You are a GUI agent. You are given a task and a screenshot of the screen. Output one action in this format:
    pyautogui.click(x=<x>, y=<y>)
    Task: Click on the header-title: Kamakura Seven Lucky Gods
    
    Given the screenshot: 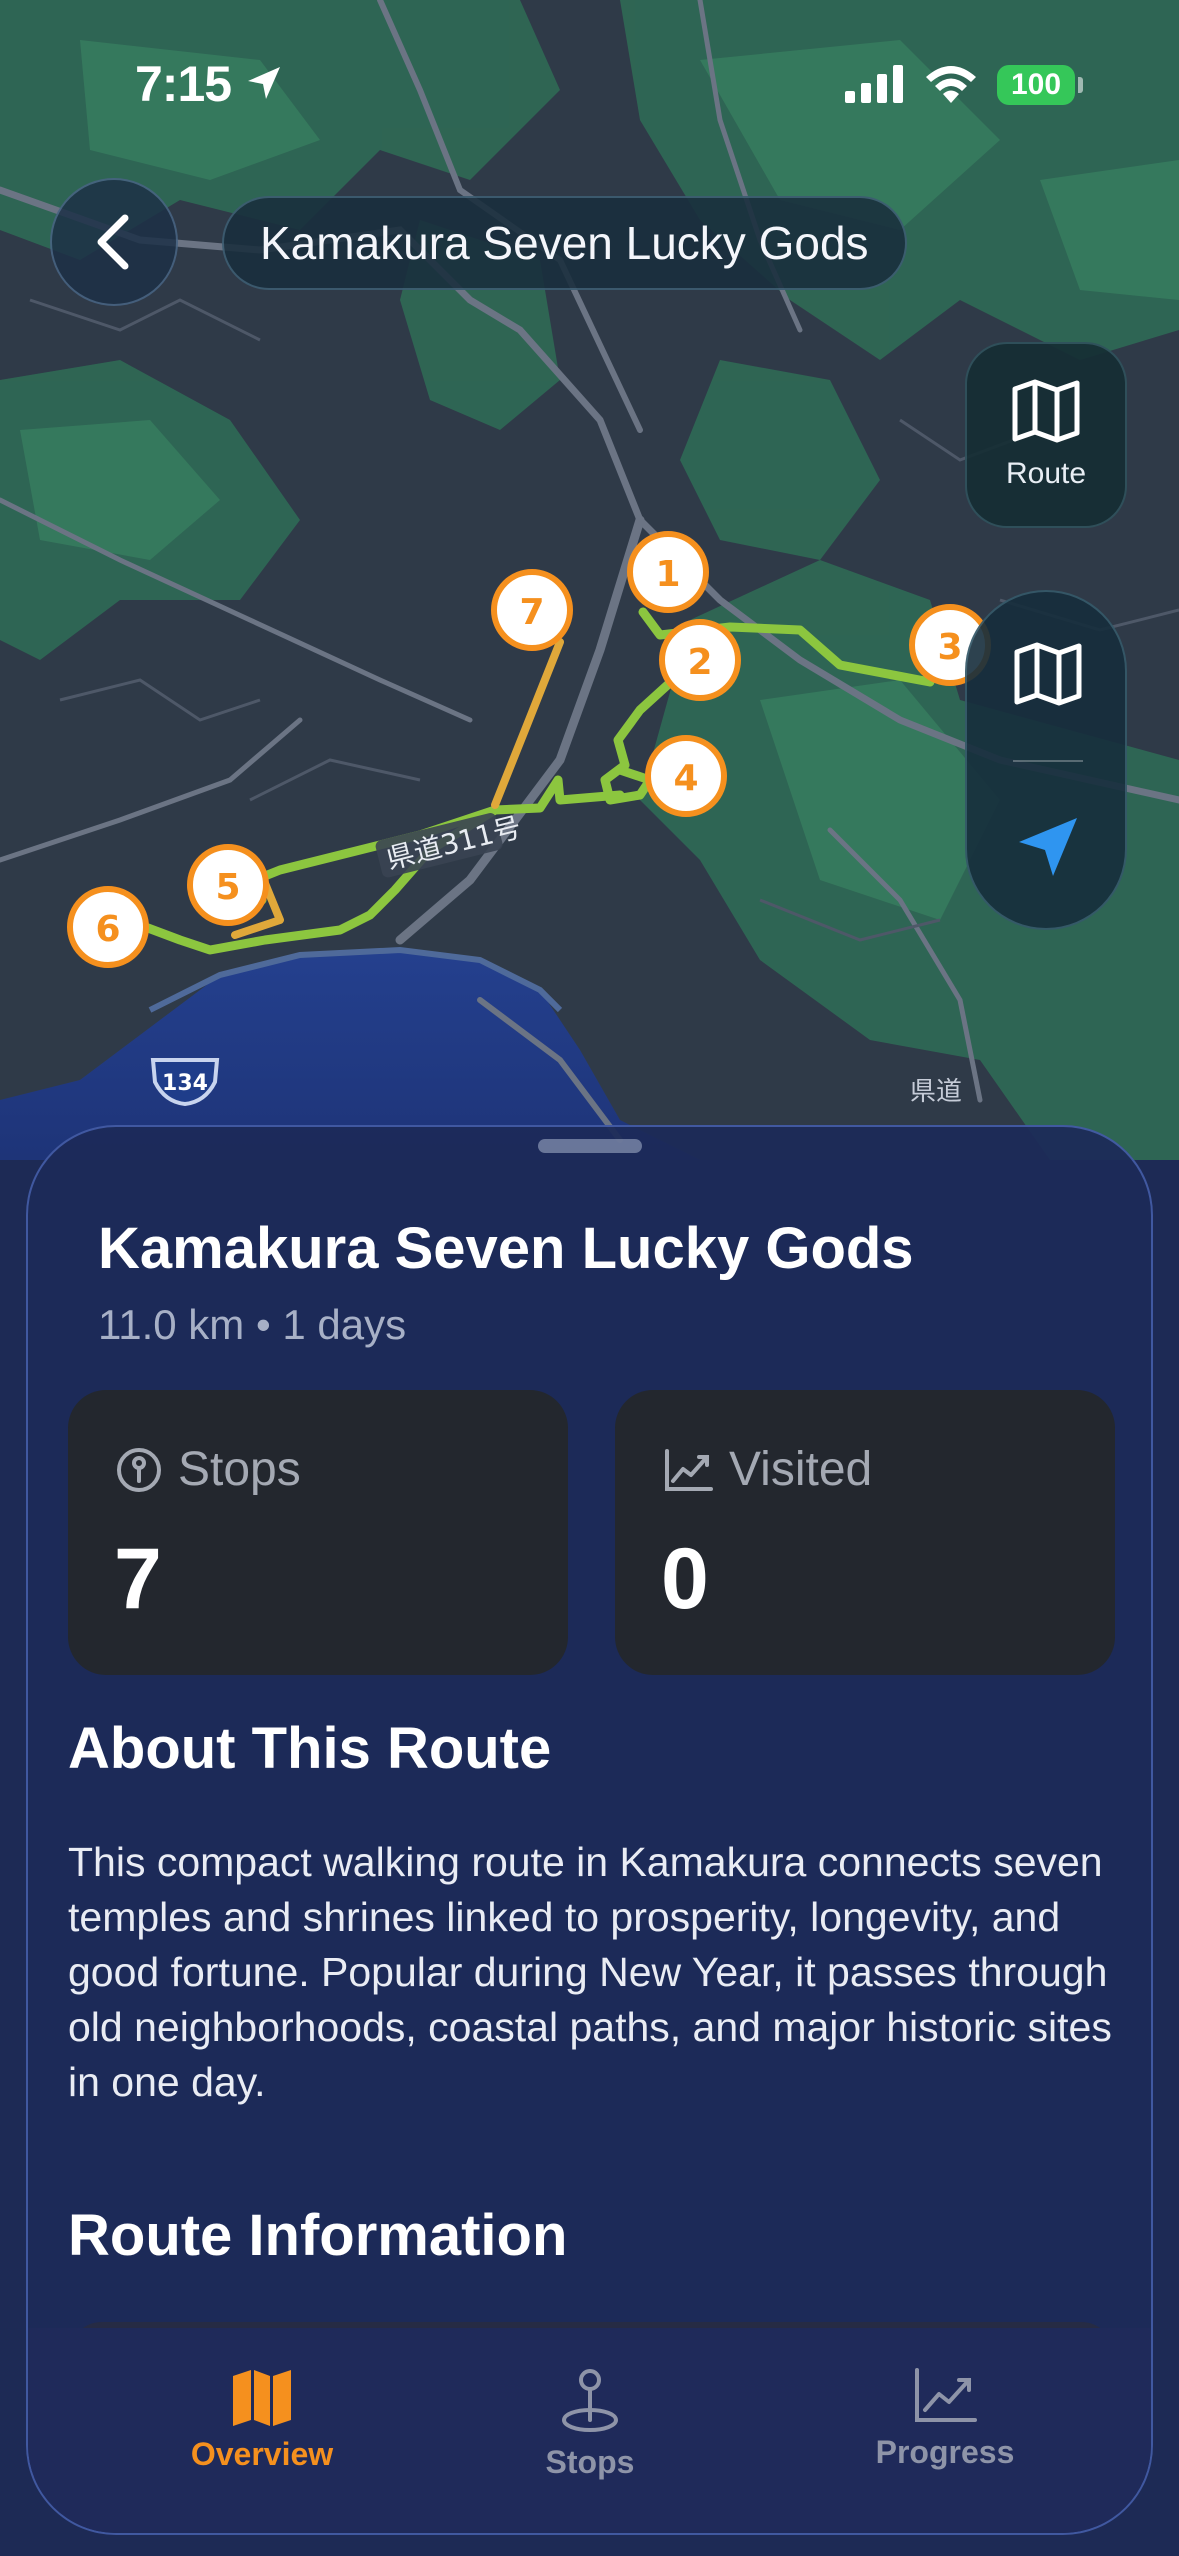 What is the action you would take?
    pyautogui.click(x=564, y=243)
    